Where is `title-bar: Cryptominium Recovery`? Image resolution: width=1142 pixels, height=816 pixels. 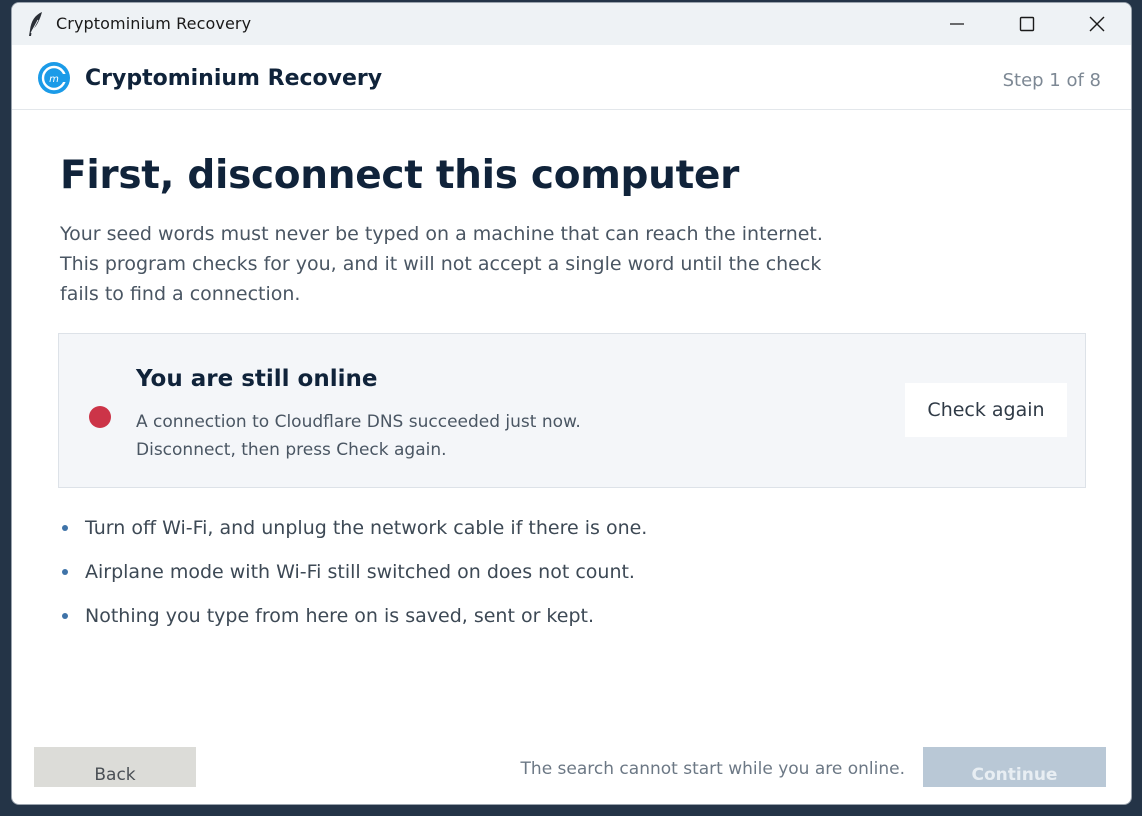 title-bar: Cryptominium Recovery is located at coordinates (571, 24).